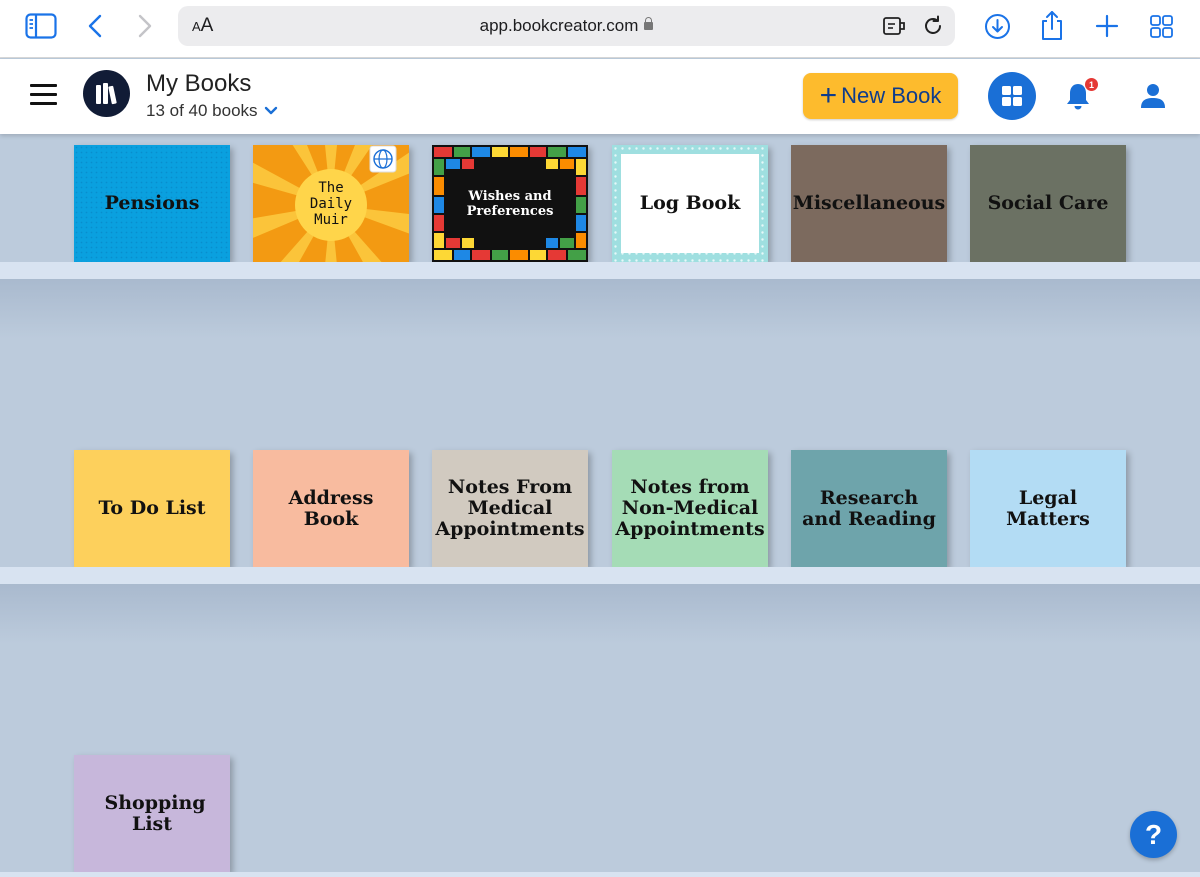 The height and width of the screenshot is (877, 1200). I want to click on notifications-button: 1, so click(1082, 95).